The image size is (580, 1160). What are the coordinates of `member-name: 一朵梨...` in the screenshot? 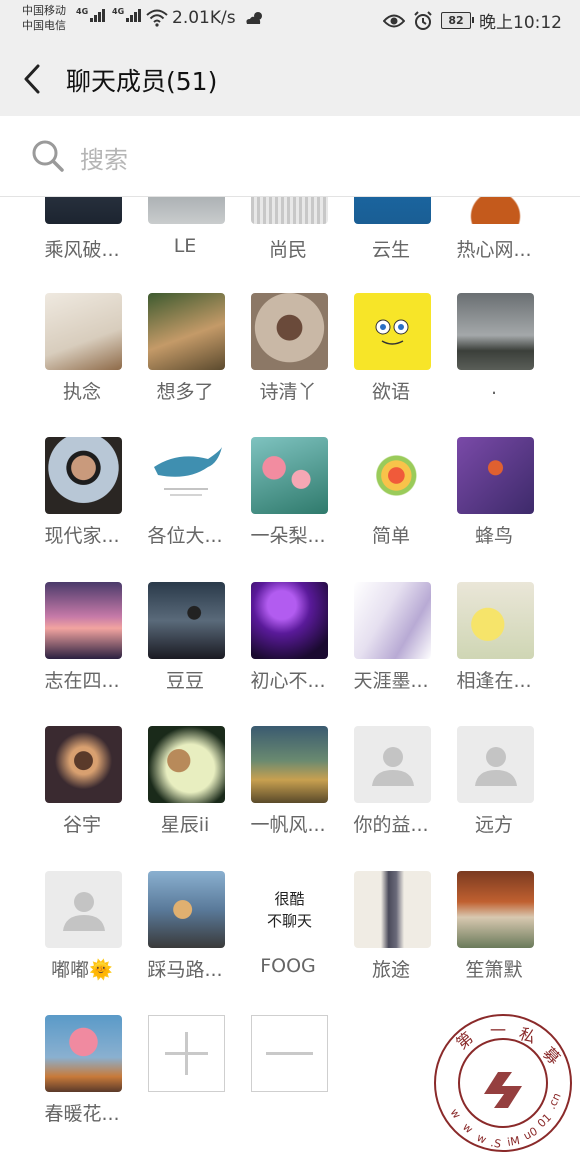 It's located at (288, 536).